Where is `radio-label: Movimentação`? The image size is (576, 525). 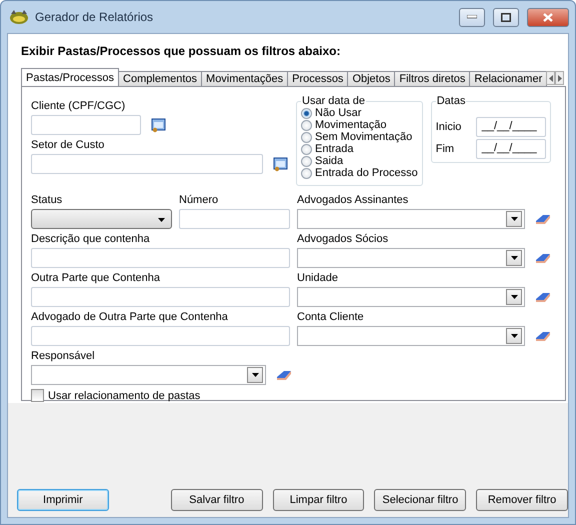 radio-label: Movimentação is located at coordinates (351, 125).